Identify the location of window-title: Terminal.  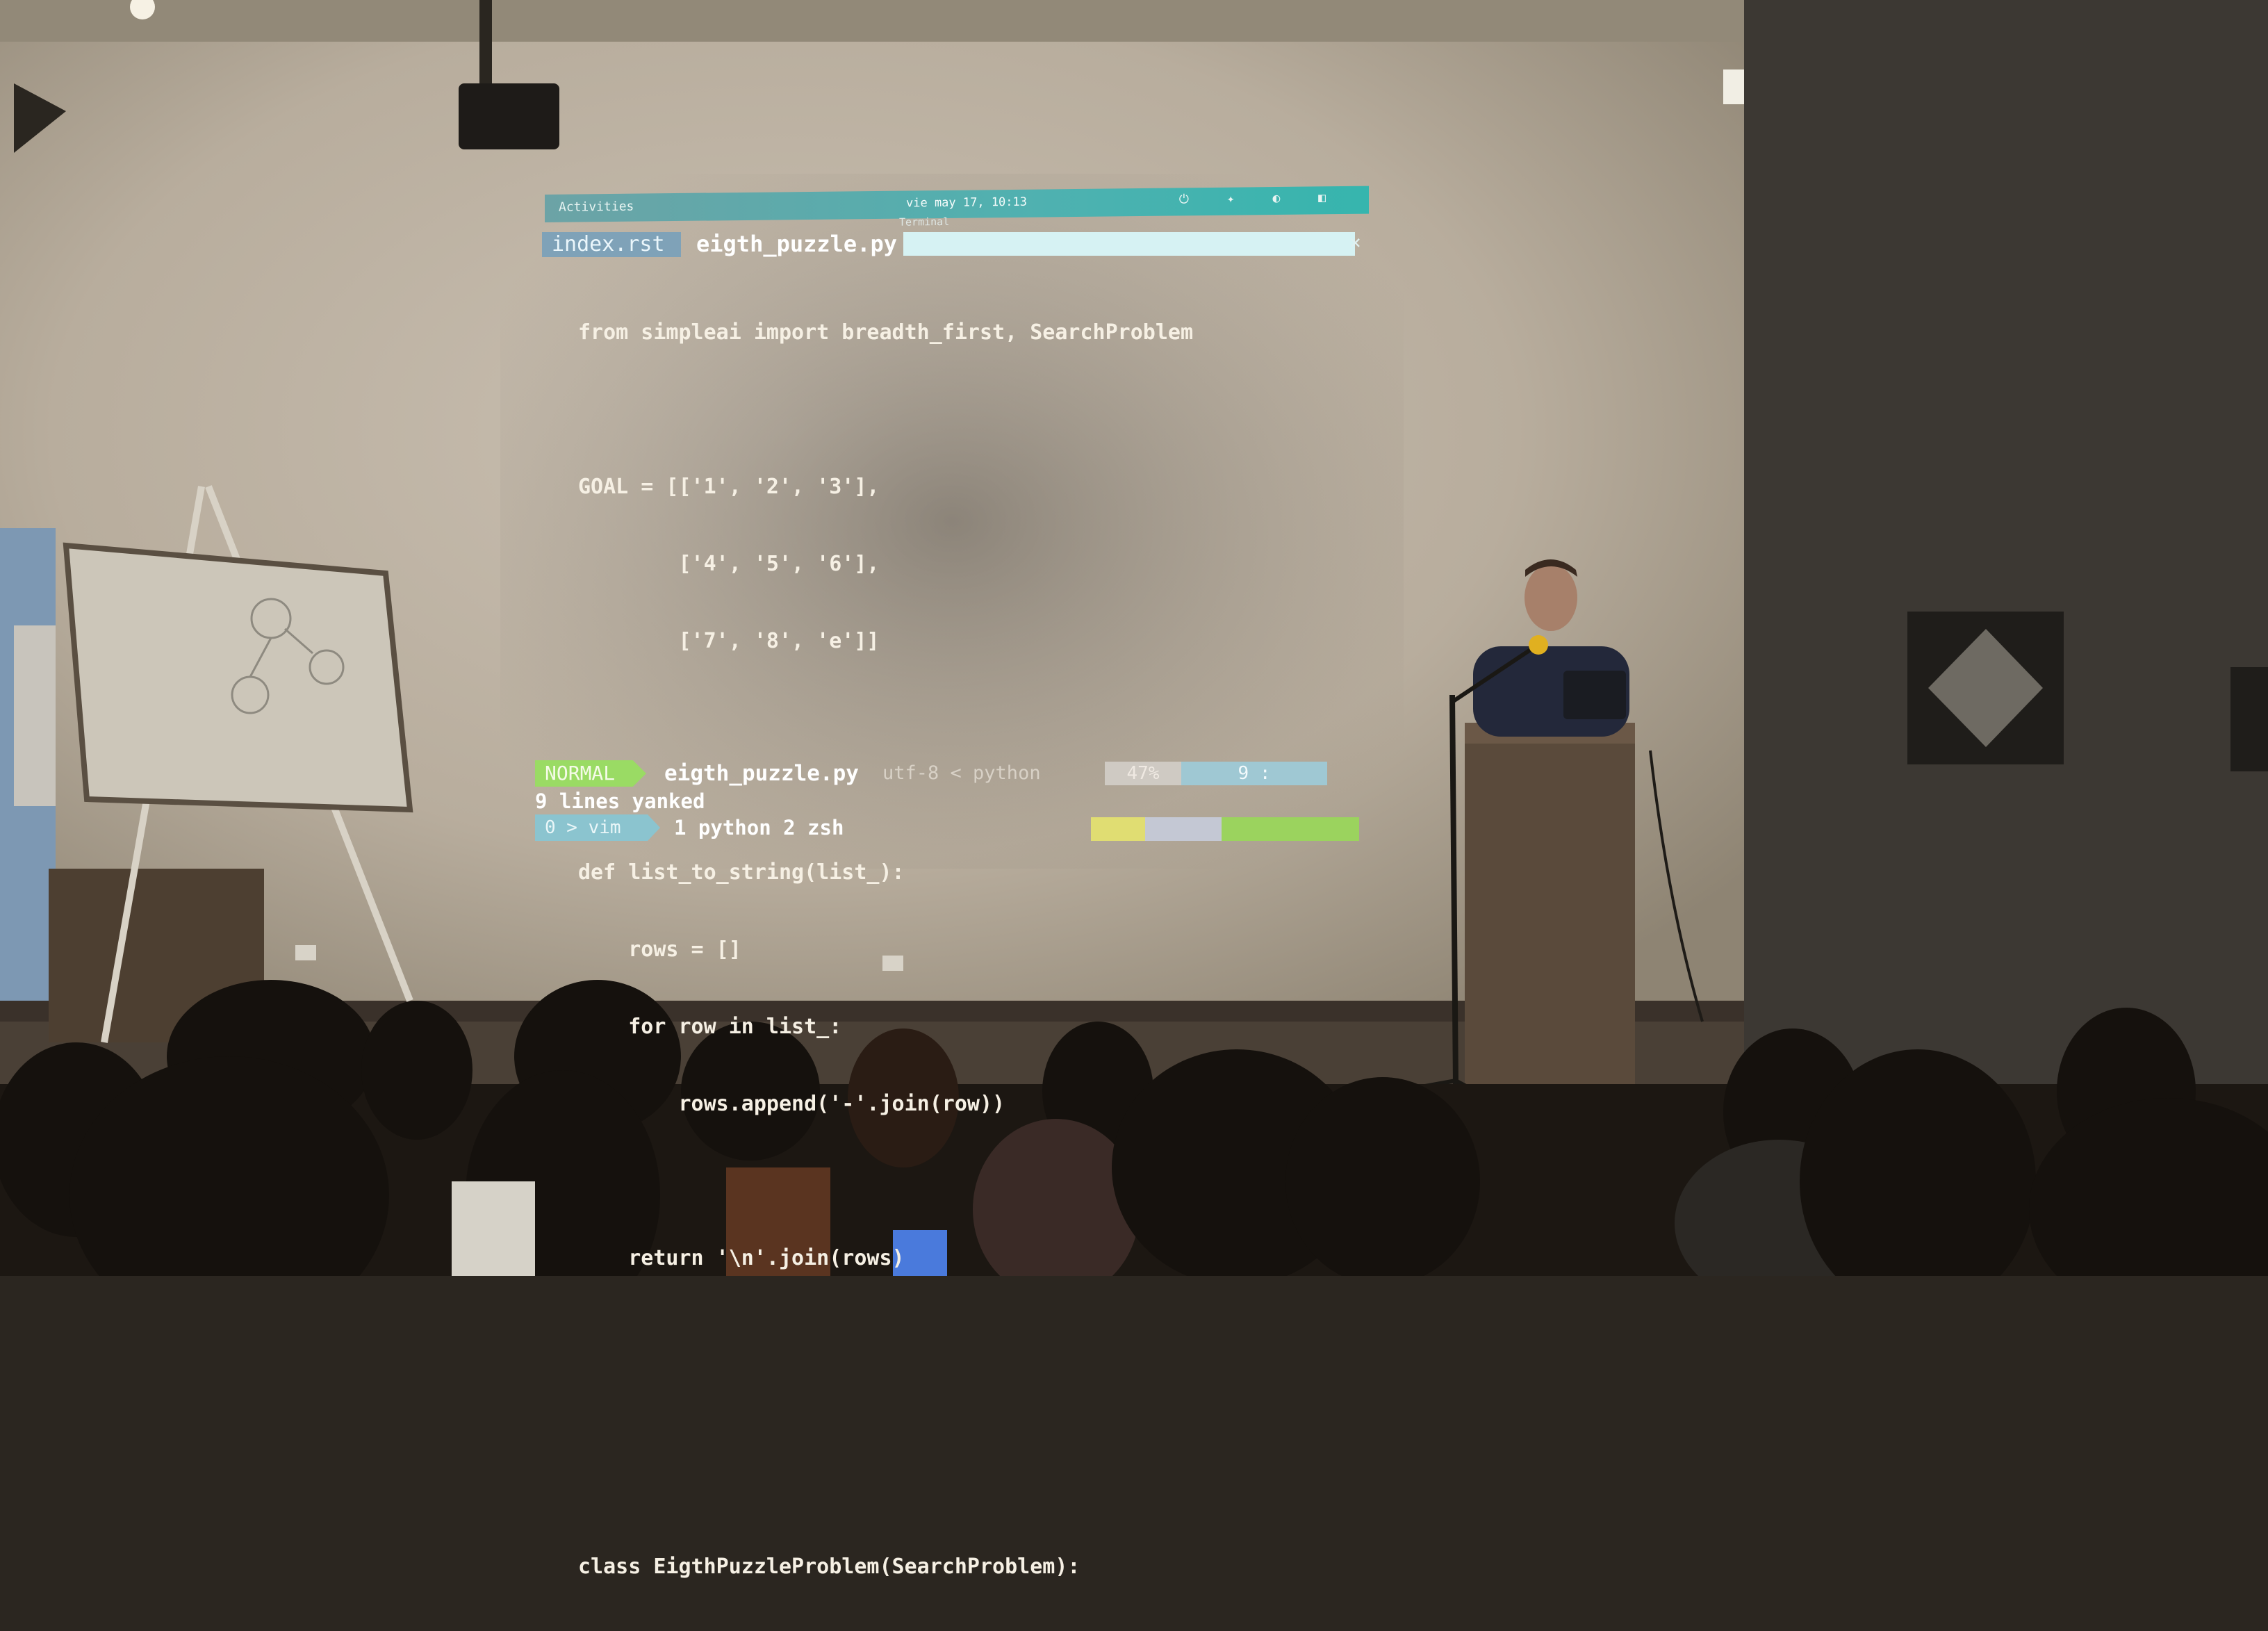
(924, 222).